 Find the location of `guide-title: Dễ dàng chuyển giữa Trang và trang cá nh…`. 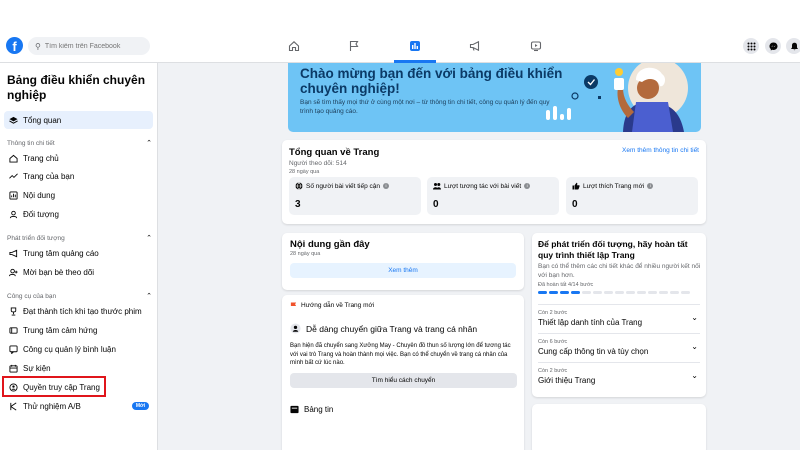

guide-title: Dễ dàng chuyển giữa Trang và trang cá nh… is located at coordinates (392, 328).